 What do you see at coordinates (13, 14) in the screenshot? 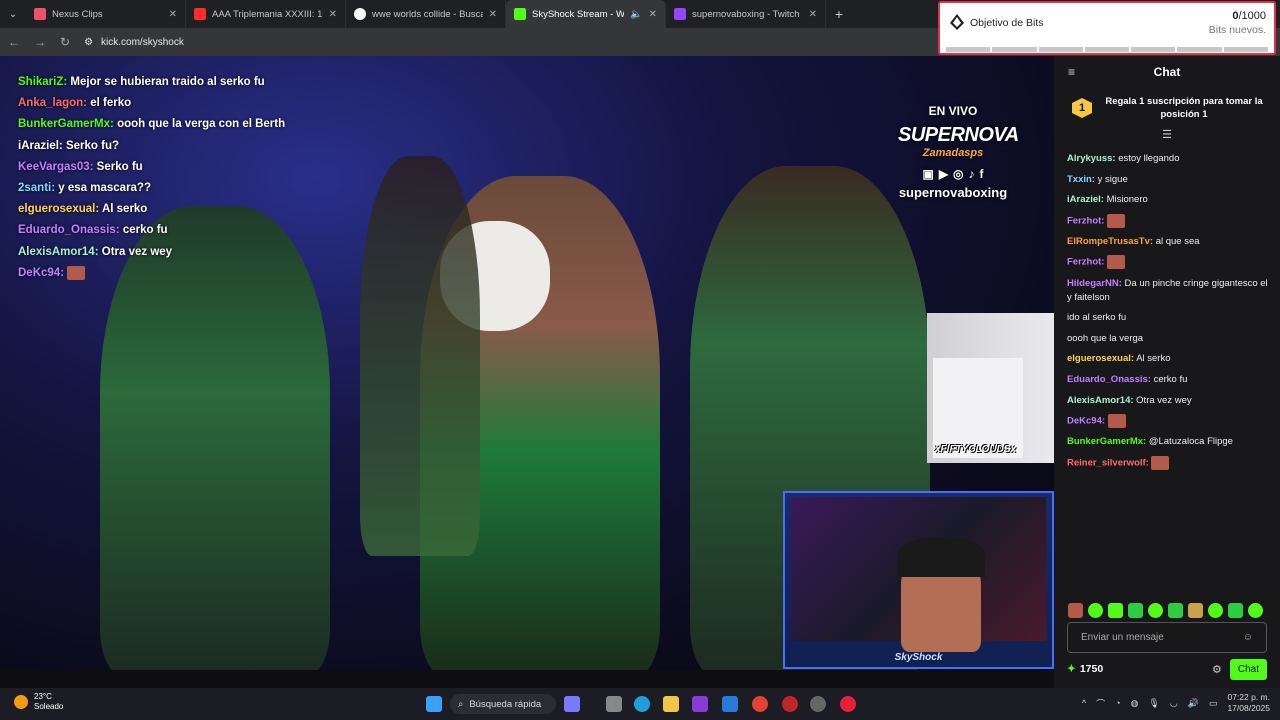
I see `tab-list-button: ⌄` at bounding box center [13, 14].